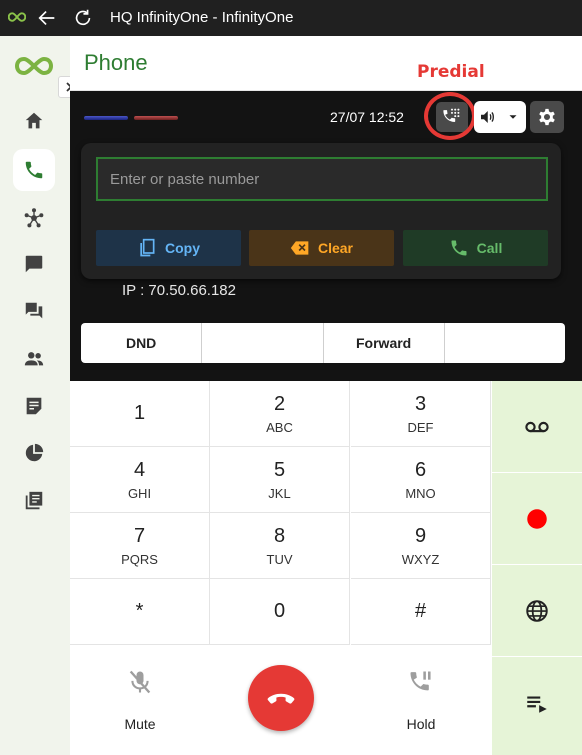 Image resolution: width=582 pixels, height=755 pixels. I want to click on sidebar-item-people, so click(34, 359).